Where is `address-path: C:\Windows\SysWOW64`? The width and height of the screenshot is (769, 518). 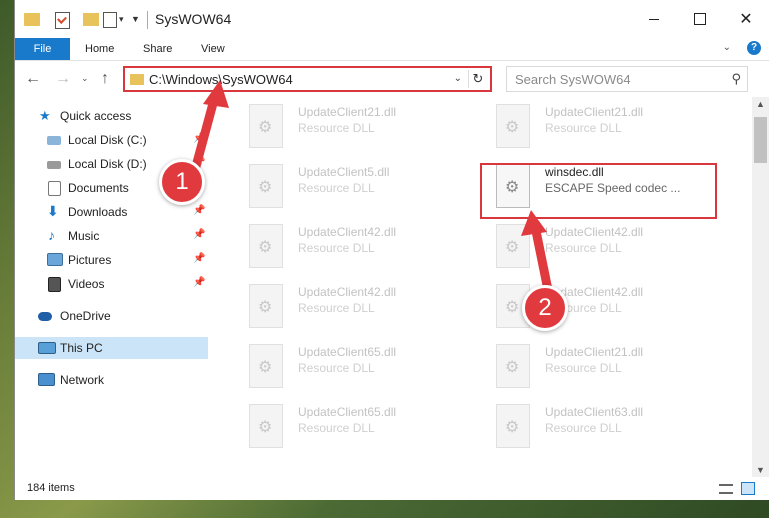 address-path: C:\Windows\SysWOW64 is located at coordinates (221, 79).